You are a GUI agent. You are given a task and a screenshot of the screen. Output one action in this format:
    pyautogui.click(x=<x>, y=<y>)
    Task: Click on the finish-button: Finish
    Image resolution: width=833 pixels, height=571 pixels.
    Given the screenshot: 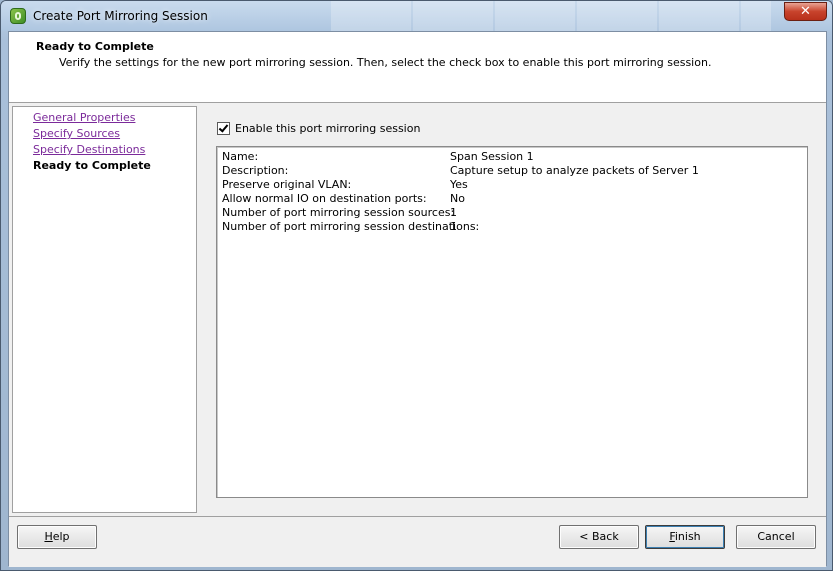 What is the action you would take?
    pyautogui.click(x=685, y=537)
    